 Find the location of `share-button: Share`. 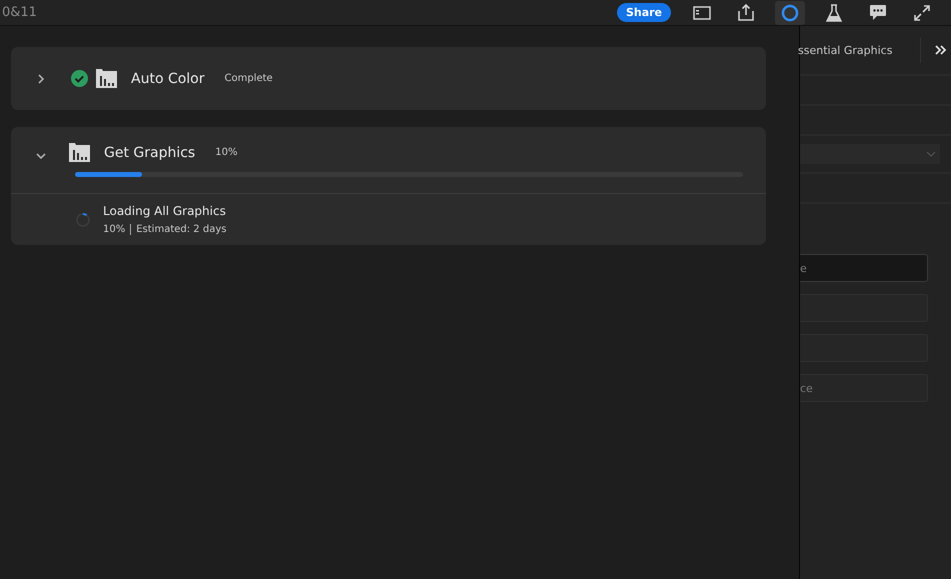

share-button: Share is located at coordinates (643, 12).